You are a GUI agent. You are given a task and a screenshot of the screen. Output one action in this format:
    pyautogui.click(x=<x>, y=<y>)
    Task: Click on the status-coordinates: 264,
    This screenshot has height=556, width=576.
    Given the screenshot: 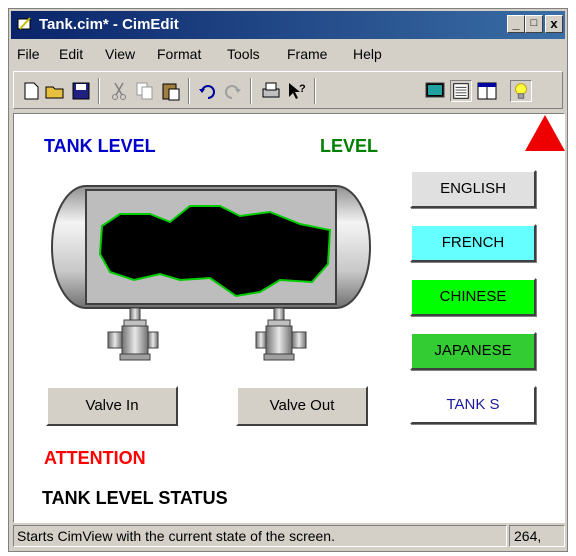 What is the action you would take?
    pyautogui.click(x=537, y=536)
    